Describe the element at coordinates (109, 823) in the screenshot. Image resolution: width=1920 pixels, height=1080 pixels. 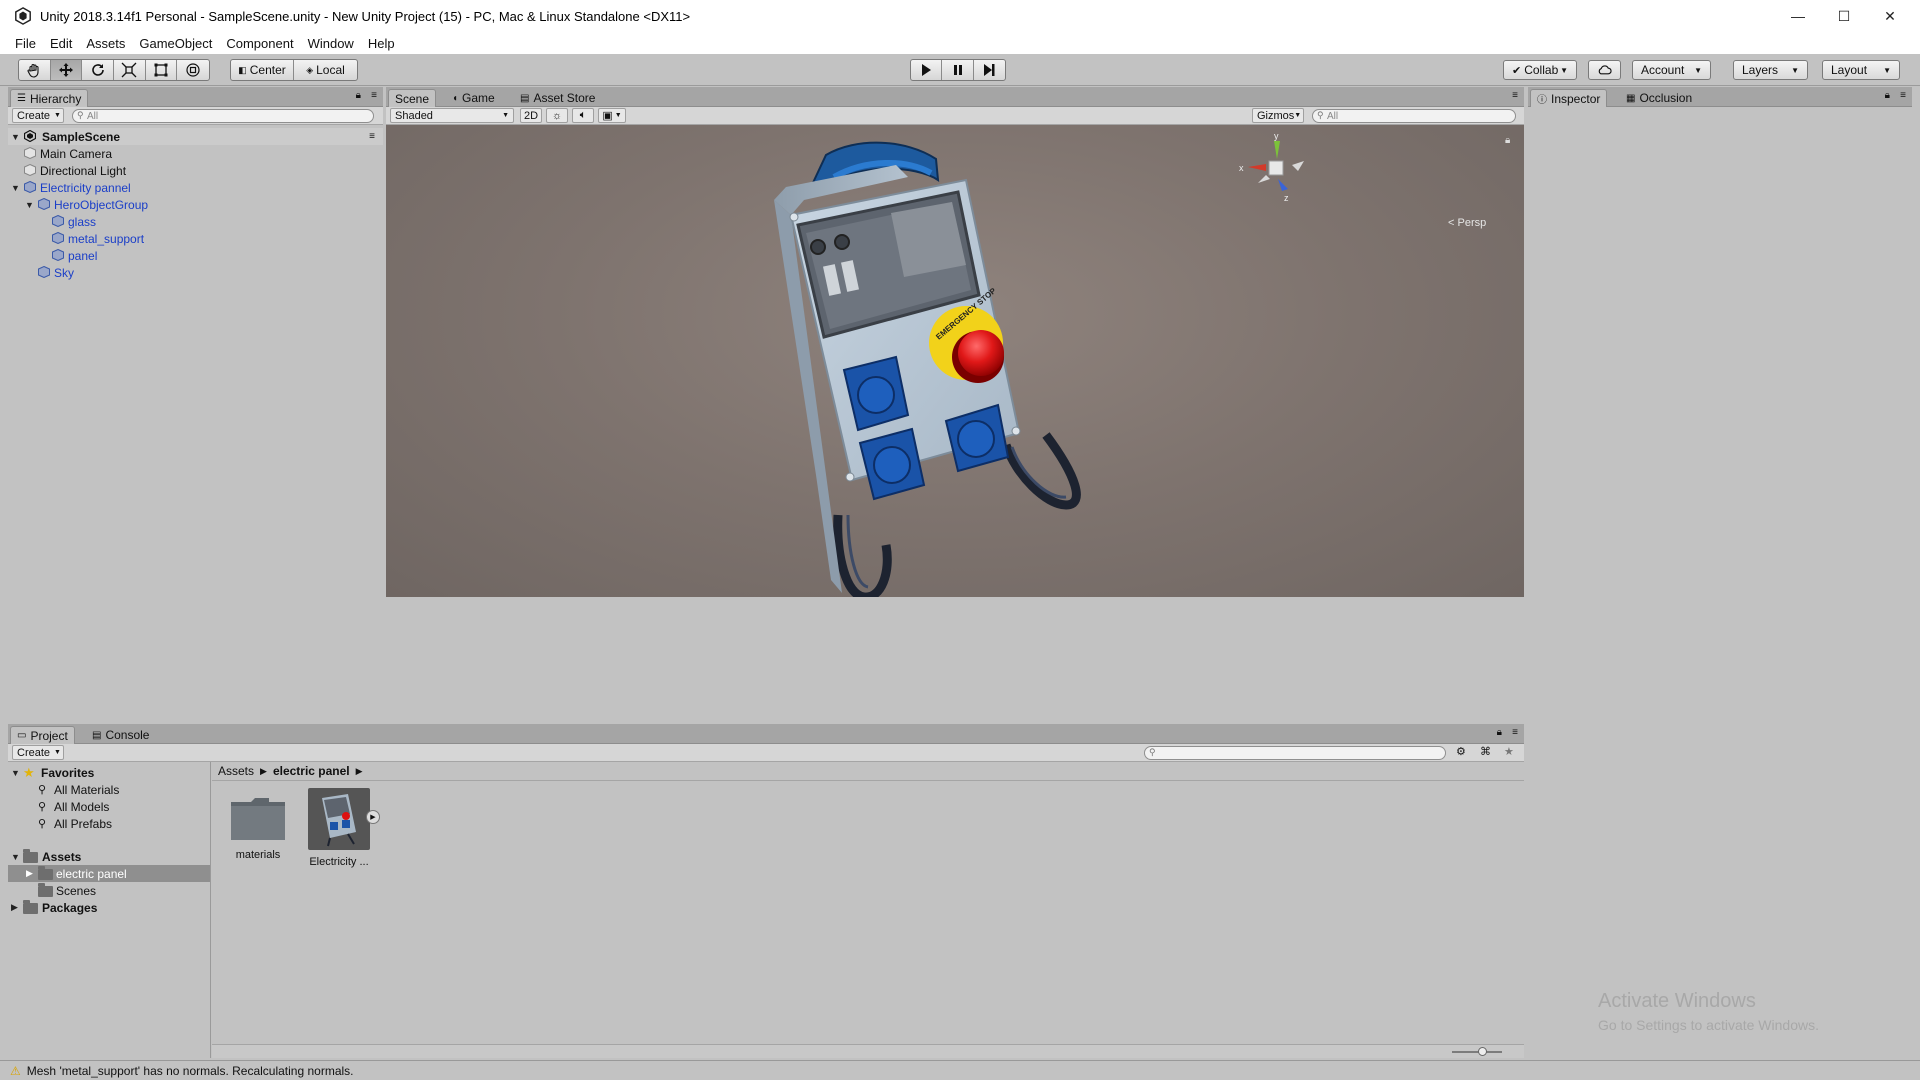
I see `favorite-all-prefabs: ⚲ All Prefabs` at that location.